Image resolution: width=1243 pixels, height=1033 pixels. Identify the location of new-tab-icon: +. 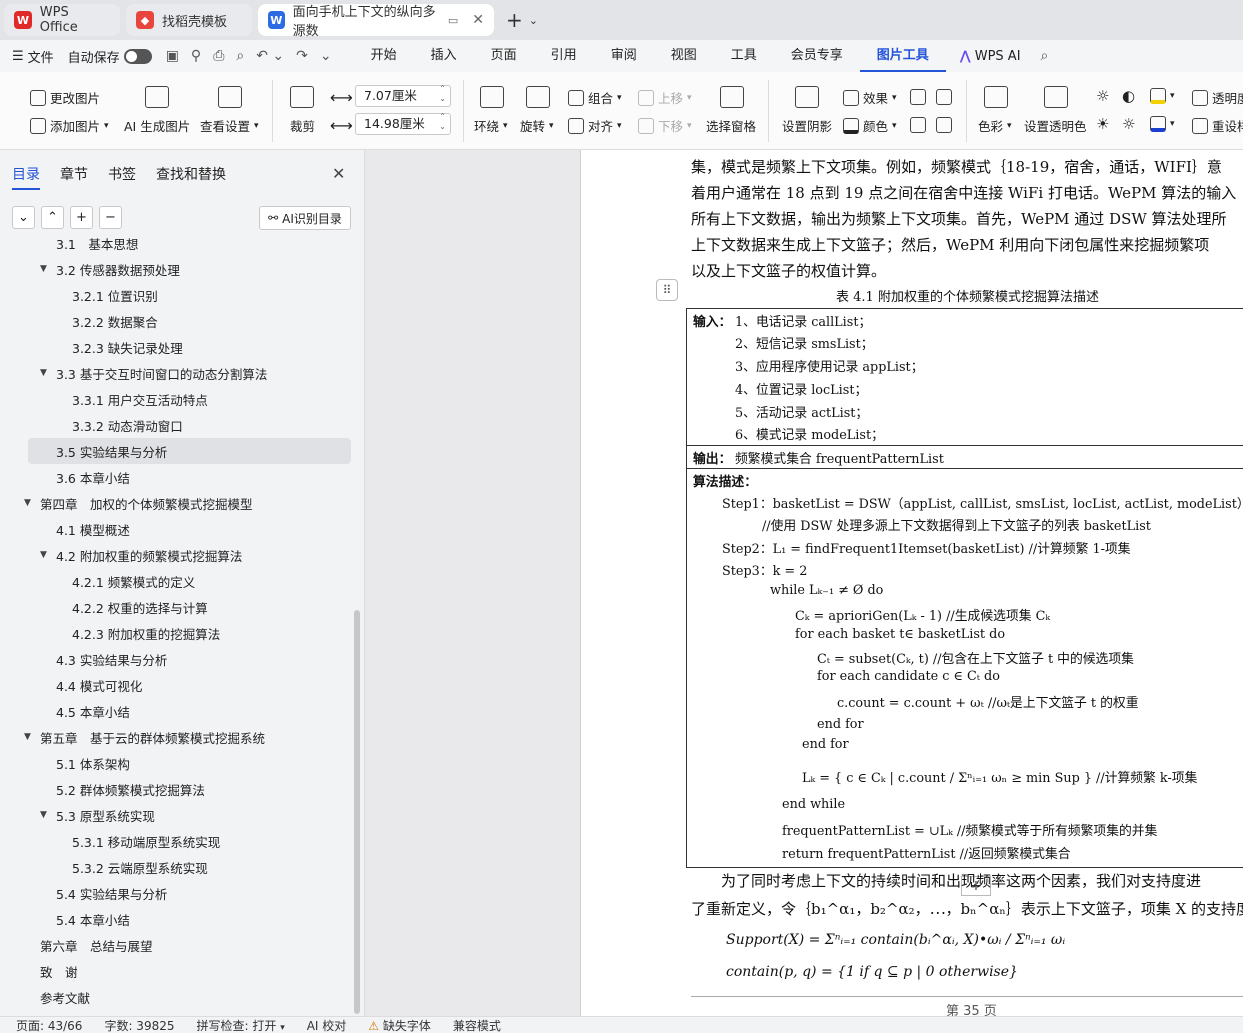
(514, 20).